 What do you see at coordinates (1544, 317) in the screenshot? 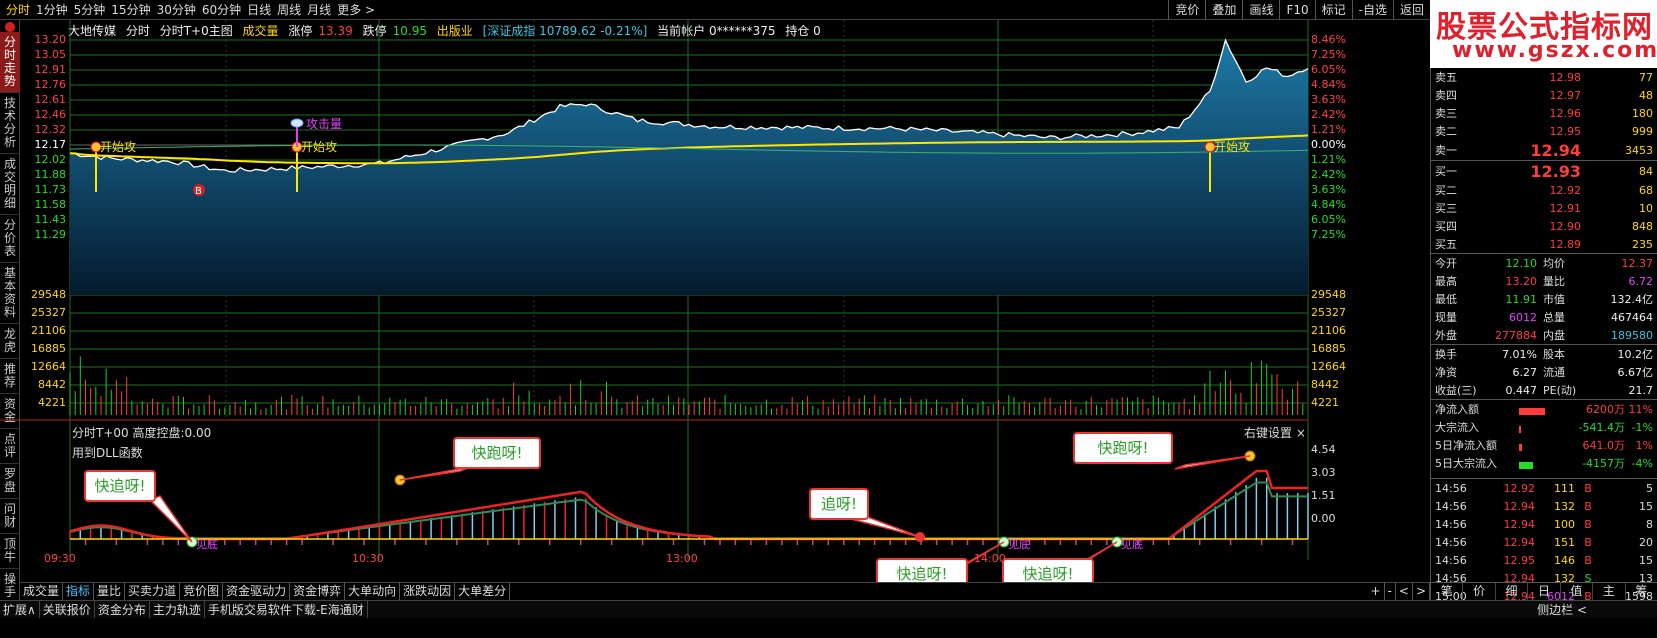
I see `quote-row: 现量 6012 总量 467464` at bounding box center [1544, 317].